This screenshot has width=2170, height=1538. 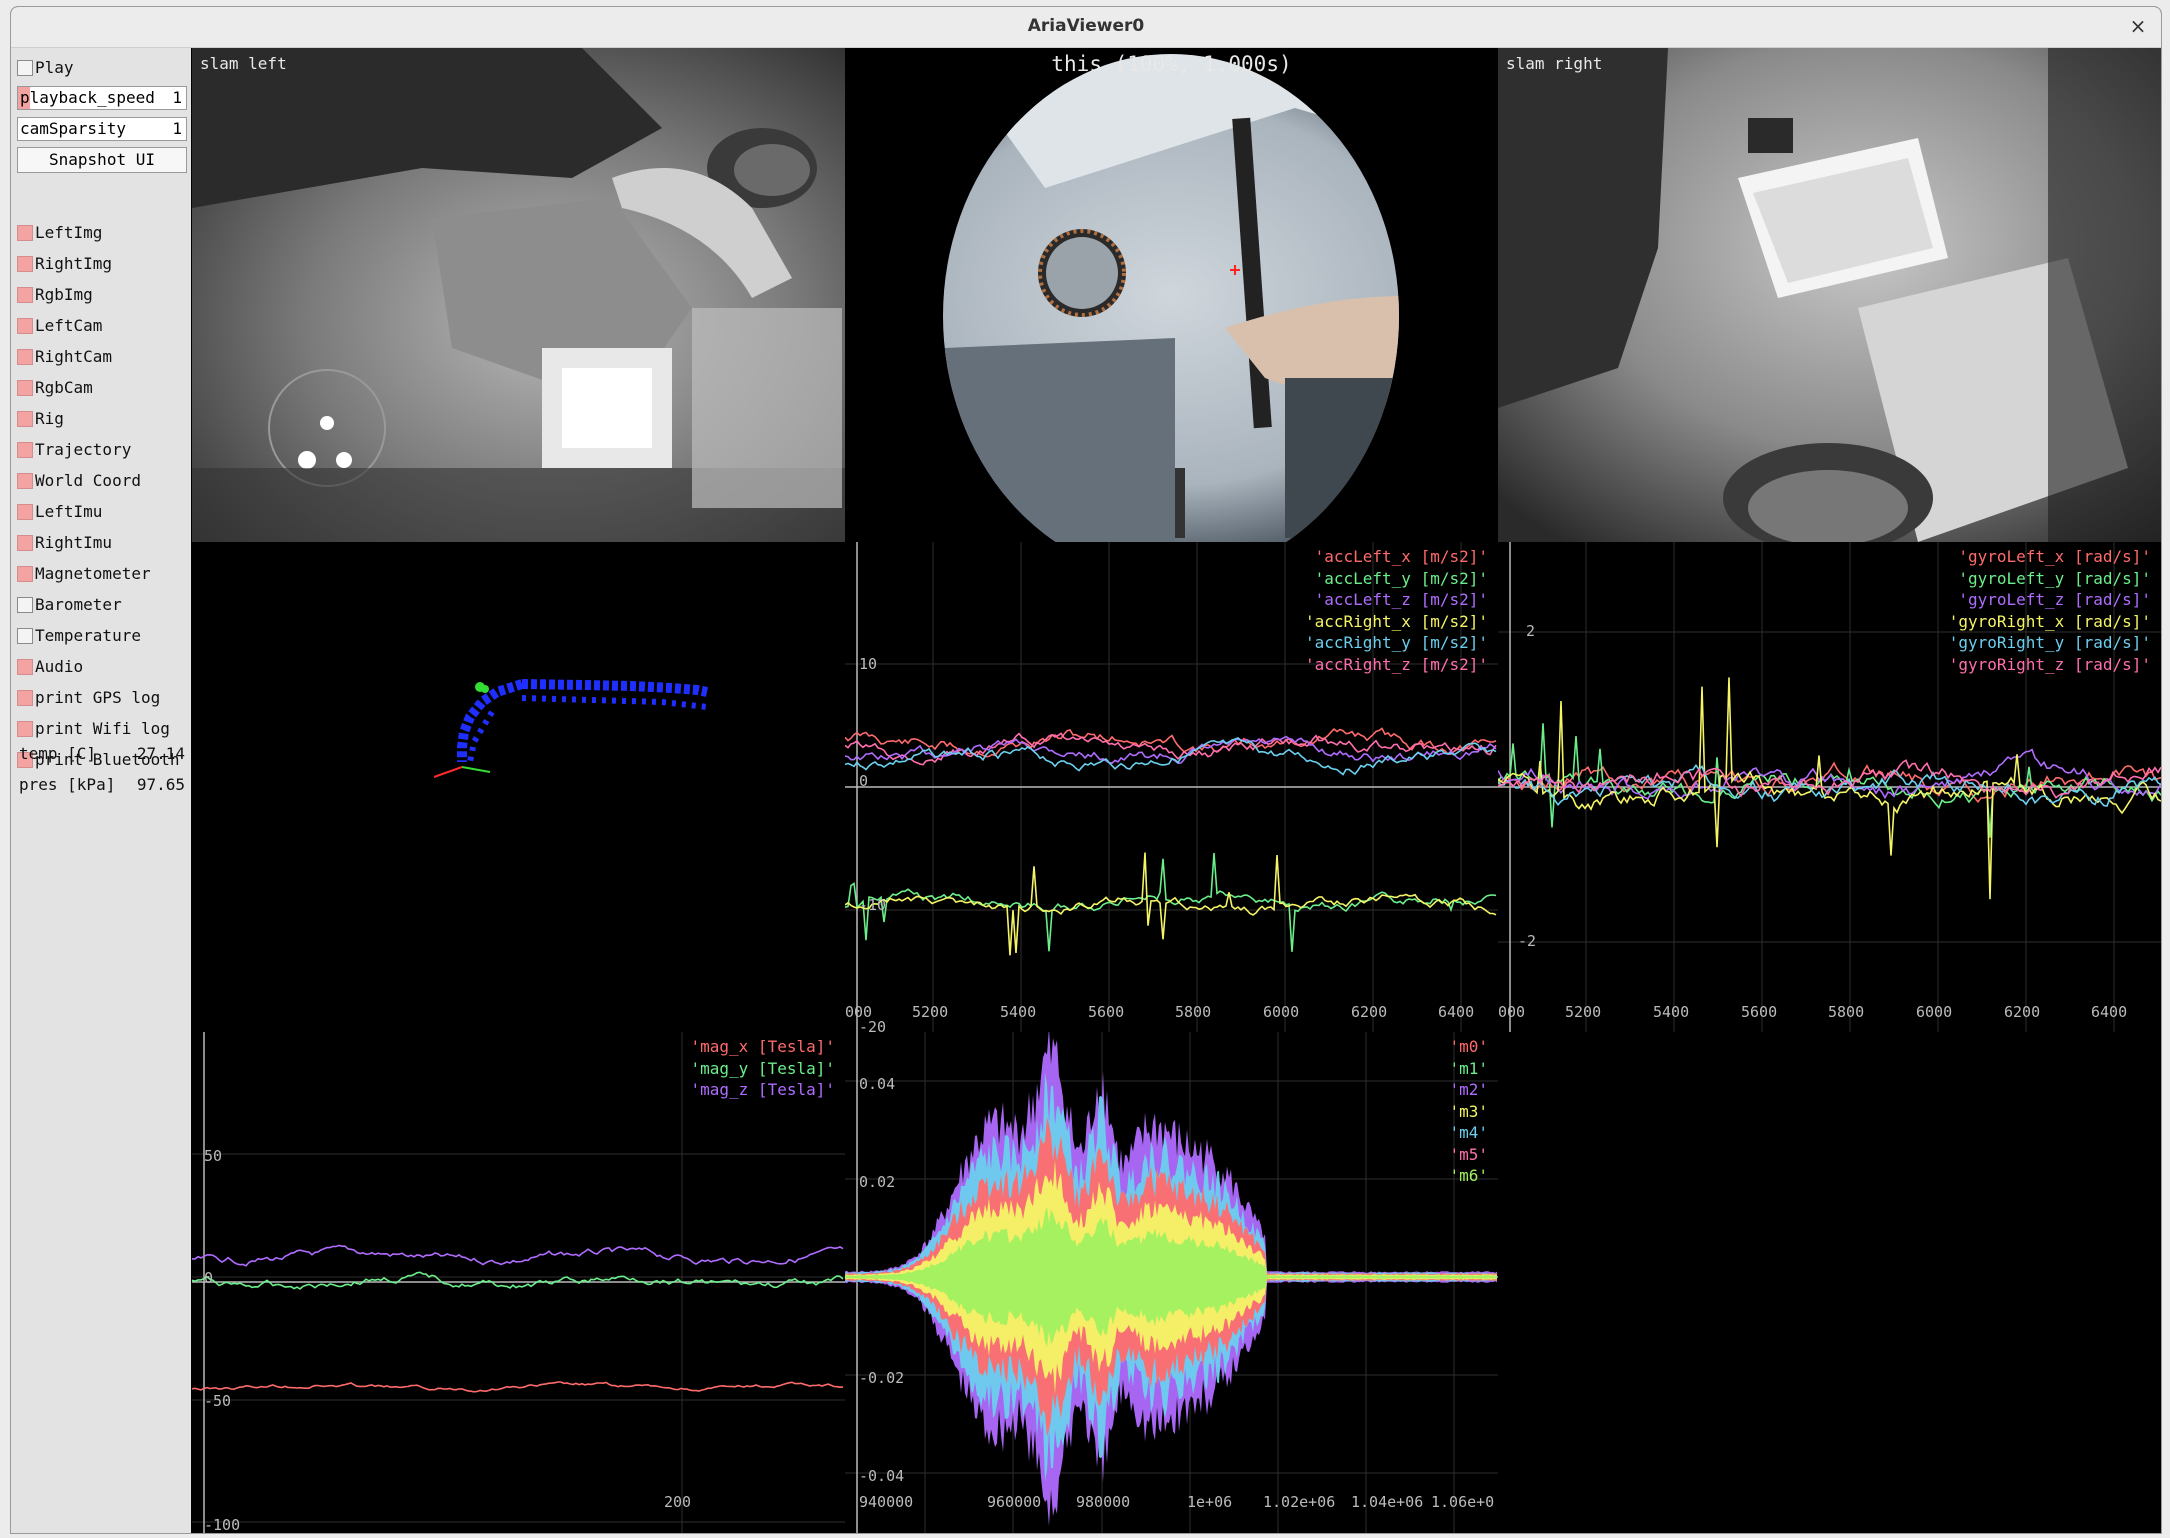 What do you see at coordinates (763, 1046) in the screenshot?
I see `legend-mag-x: 'mag_x [Tesla]'` at bounding box center [763, 1046].